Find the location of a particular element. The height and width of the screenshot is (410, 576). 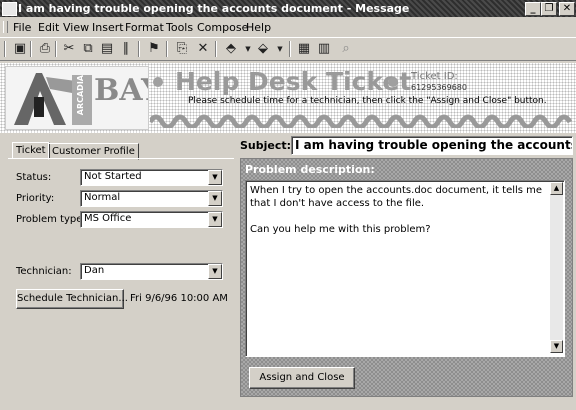

status-select: Not Started ▼ is located at coordinates (151, 177).